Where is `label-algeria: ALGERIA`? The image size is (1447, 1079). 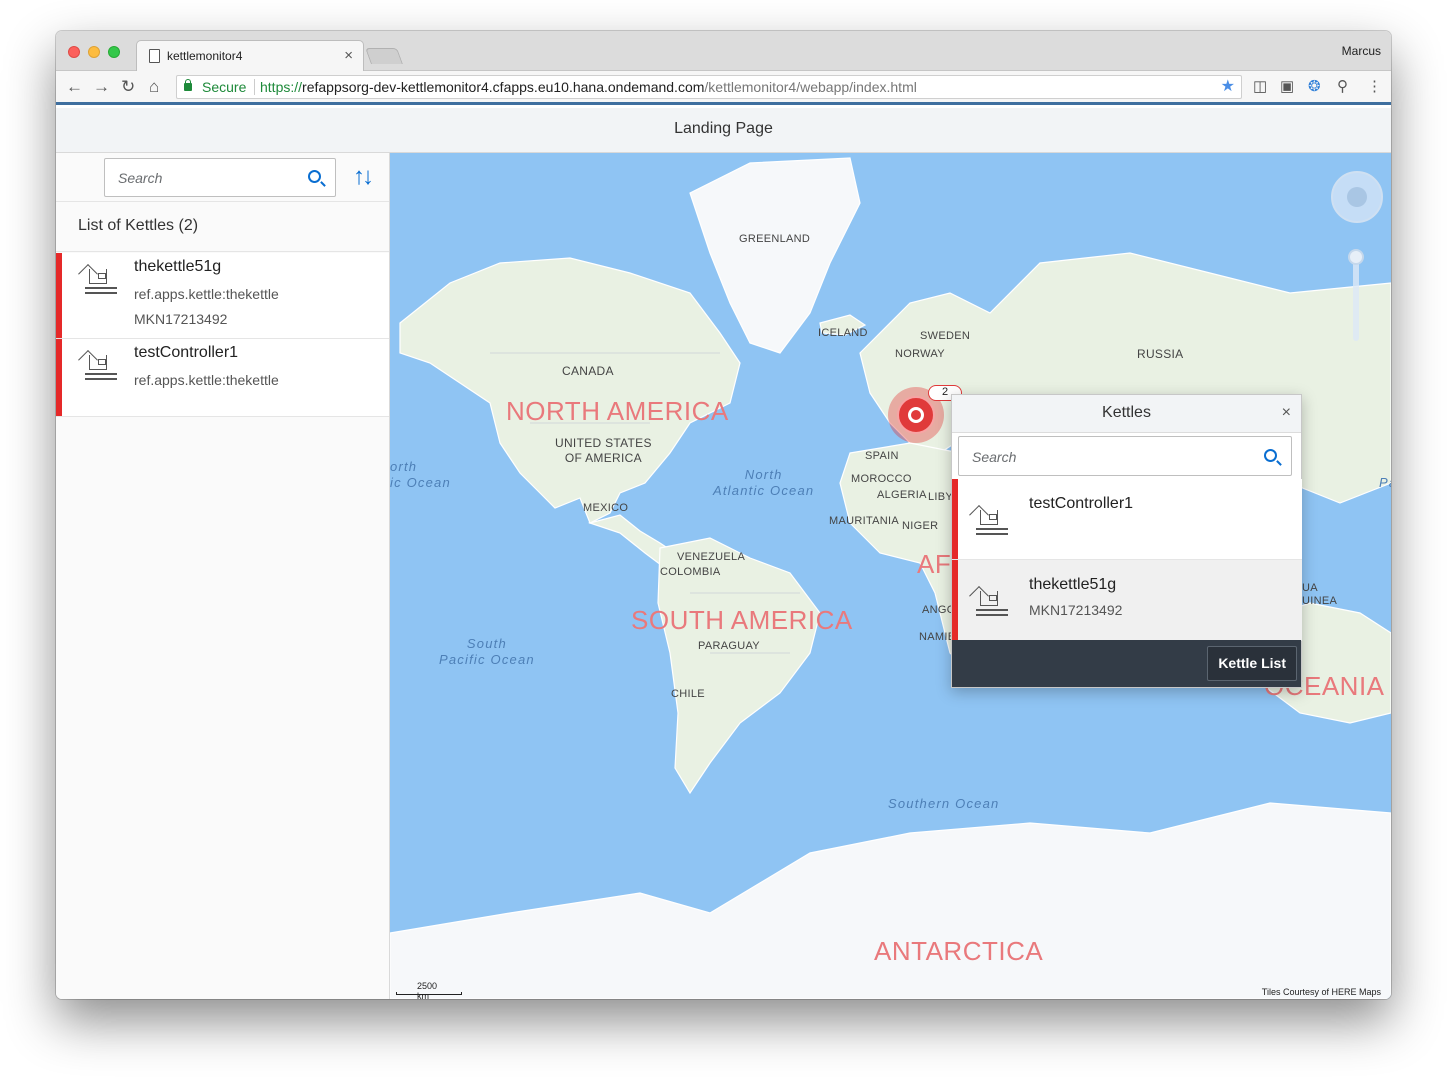 label-algeria: ALGERIA is located at coordinates (902, 495).